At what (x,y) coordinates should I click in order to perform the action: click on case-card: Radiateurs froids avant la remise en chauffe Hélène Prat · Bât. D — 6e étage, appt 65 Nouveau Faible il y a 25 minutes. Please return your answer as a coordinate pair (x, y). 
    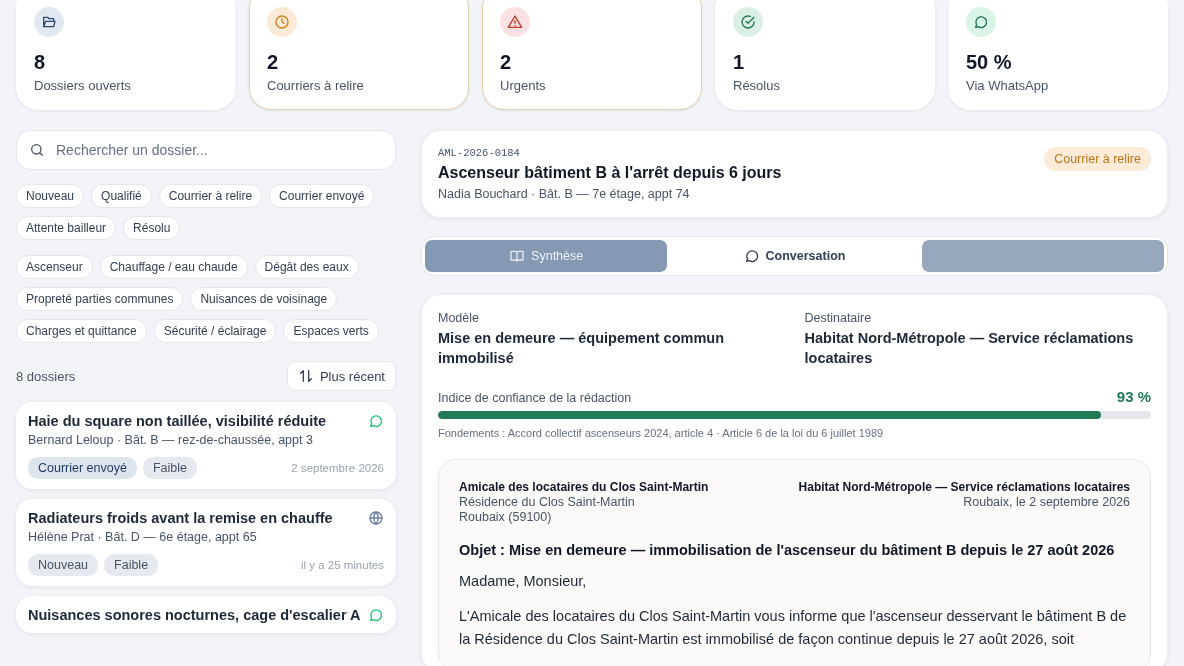
    Looking at the image, I should click on (206, 542).